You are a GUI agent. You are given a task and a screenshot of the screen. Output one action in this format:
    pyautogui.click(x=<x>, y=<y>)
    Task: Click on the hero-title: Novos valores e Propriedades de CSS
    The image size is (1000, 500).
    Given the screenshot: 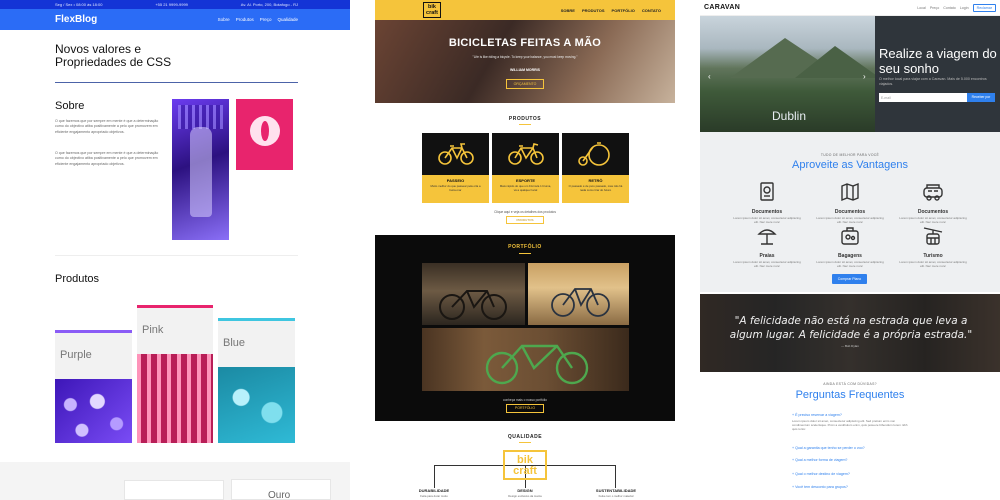 What is the action you would take?
    pyautogui.click(x=113, y=55)
    